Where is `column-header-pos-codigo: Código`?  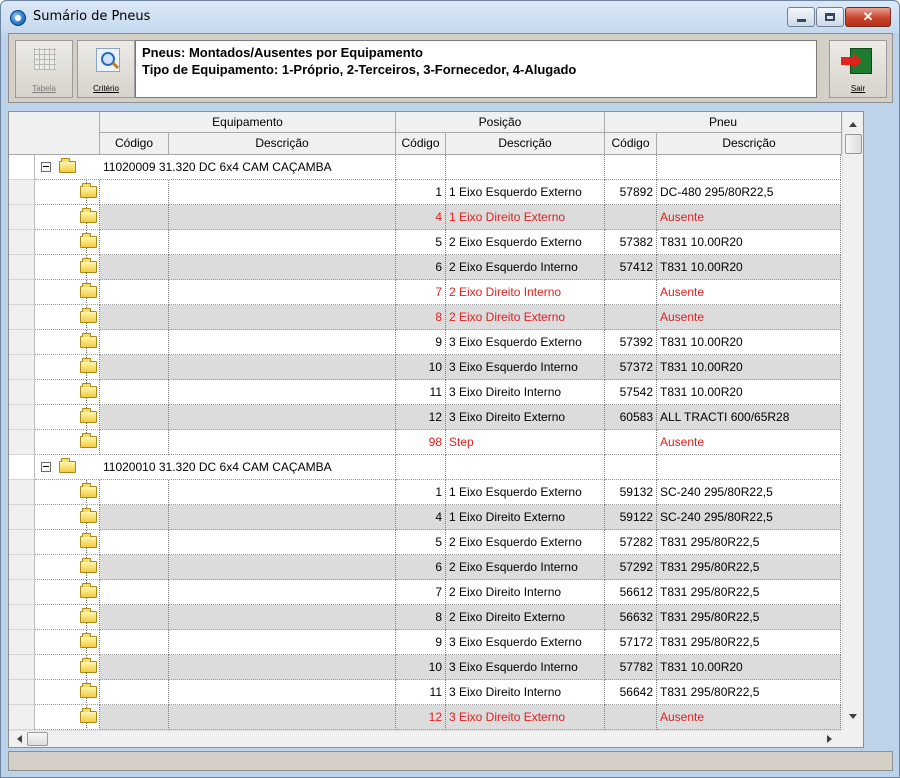
column-header-pos-codigo: Código is located at coordinates (421, 144).